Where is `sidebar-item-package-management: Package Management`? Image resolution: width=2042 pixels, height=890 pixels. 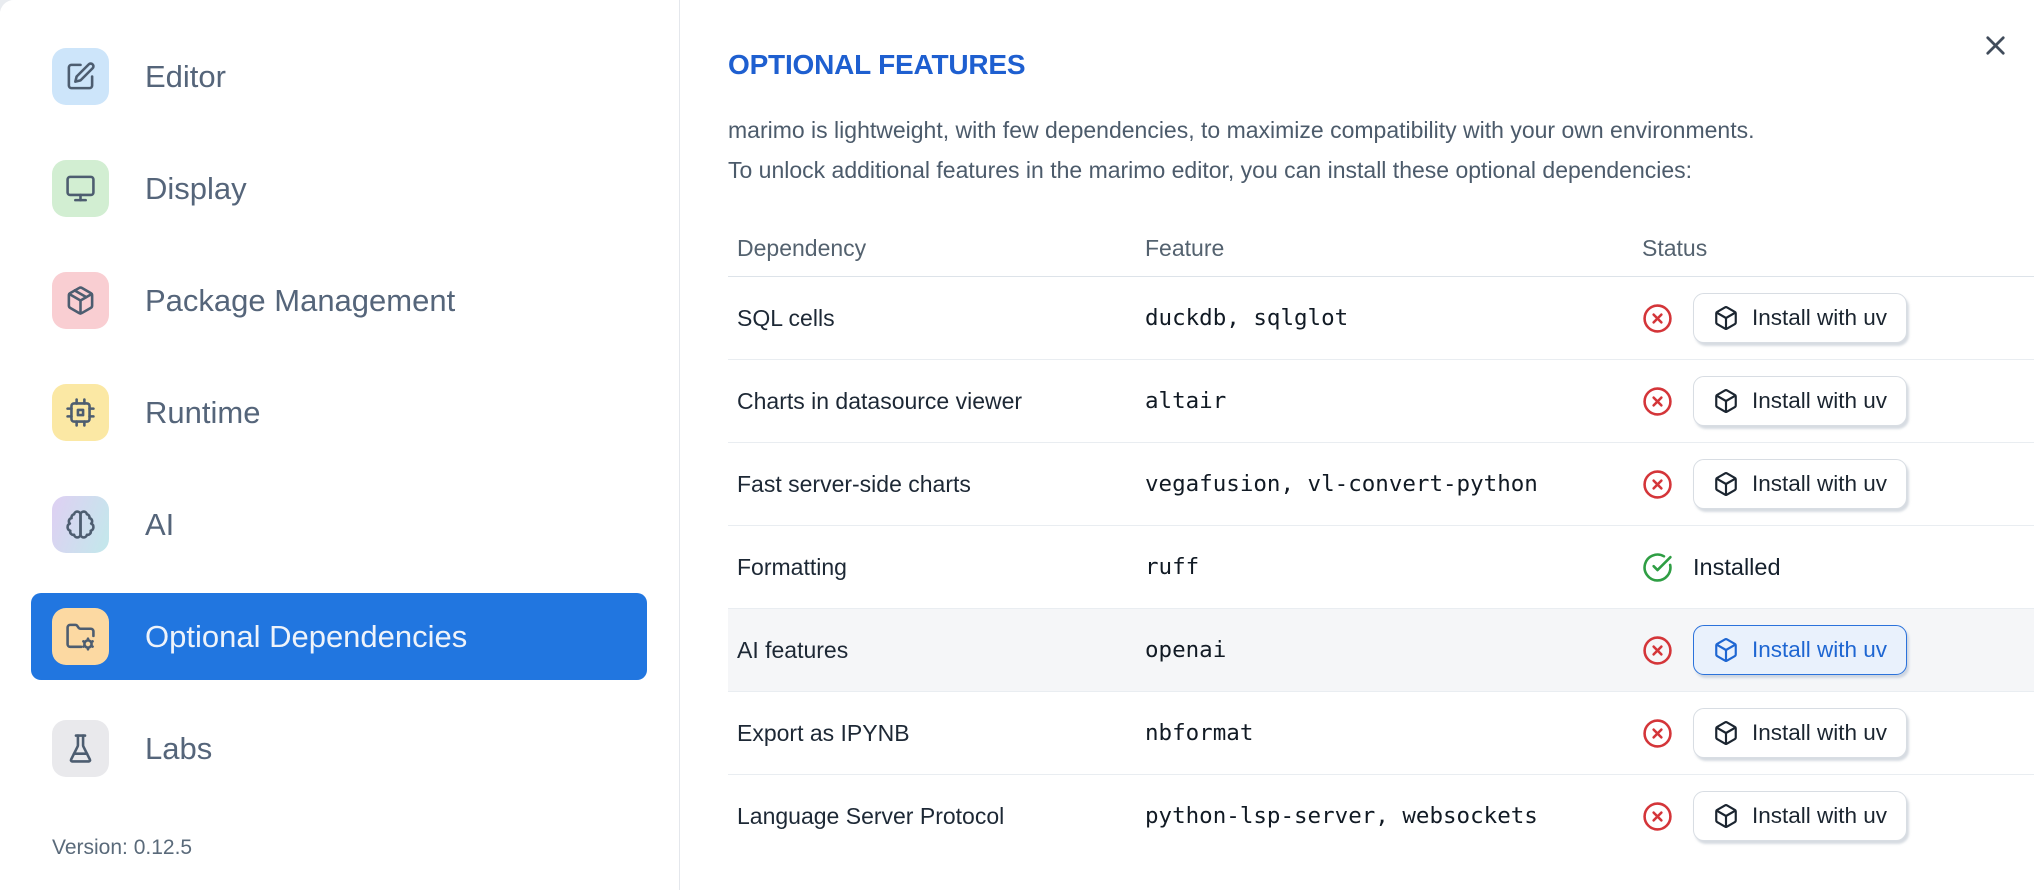
sidebar-item-package-management: Package Management is located at coordinates (339, 300).